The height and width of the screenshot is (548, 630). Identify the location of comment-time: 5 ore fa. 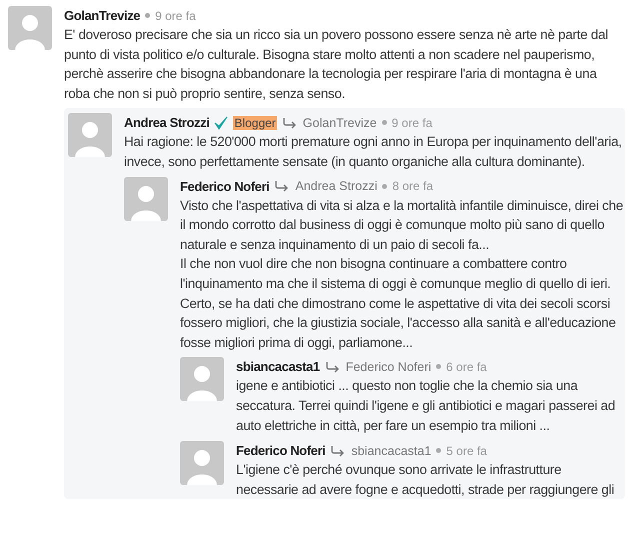
(466, 451).